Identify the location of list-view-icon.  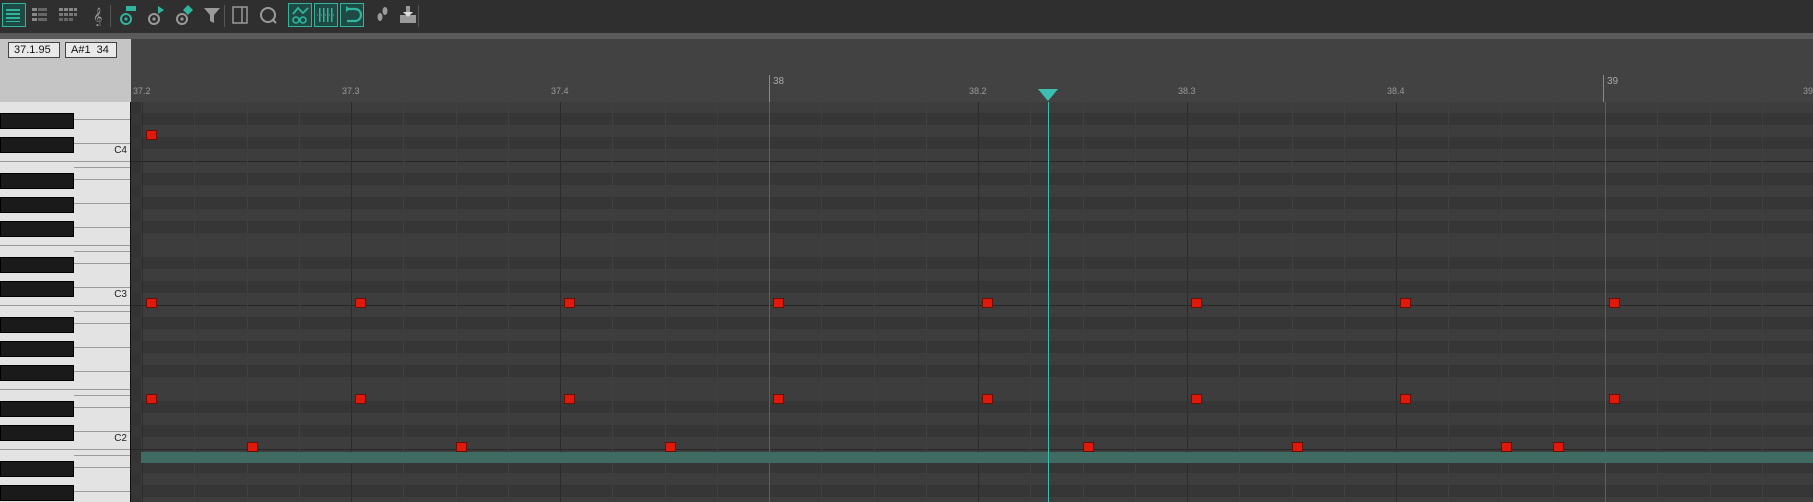
(240, 15).